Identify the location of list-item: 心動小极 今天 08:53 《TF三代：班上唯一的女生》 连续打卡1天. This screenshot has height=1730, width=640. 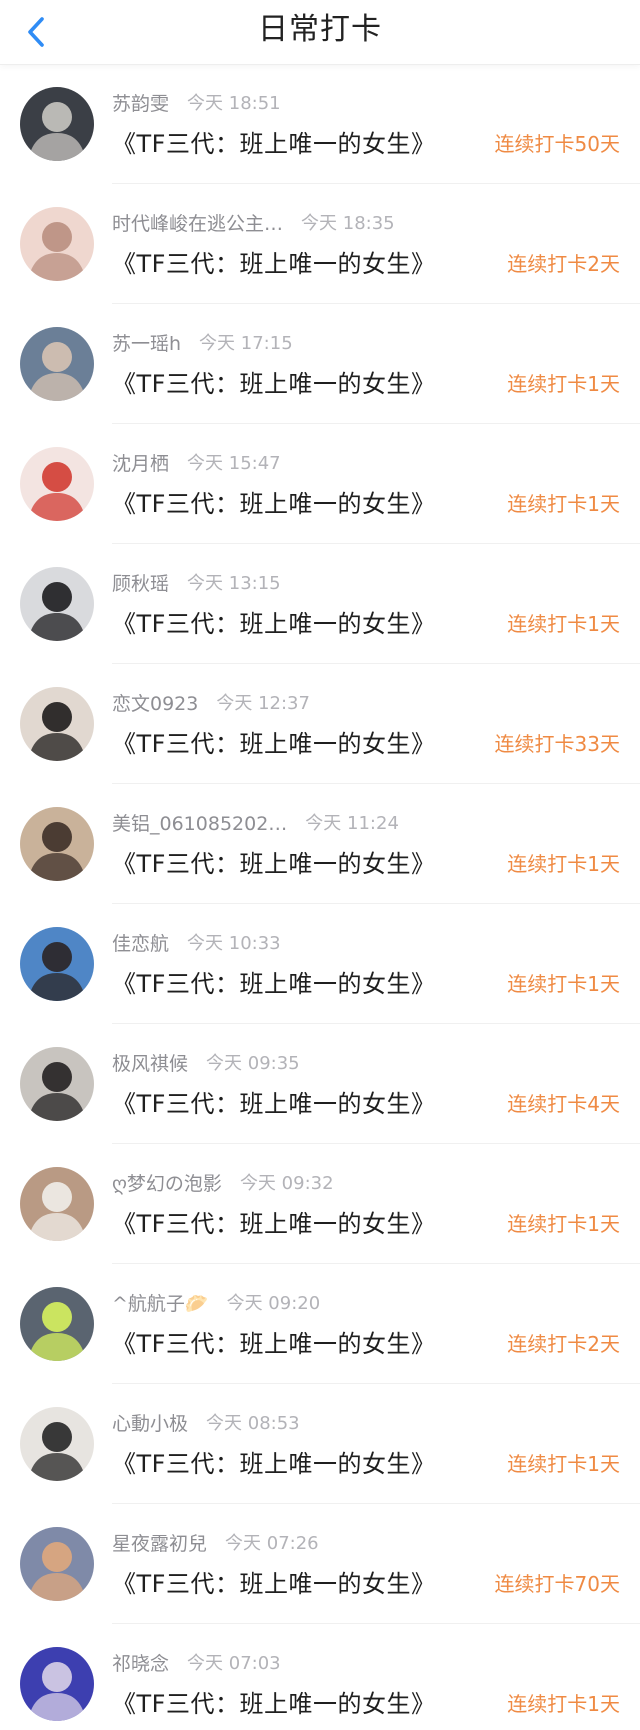
(320, 1444).